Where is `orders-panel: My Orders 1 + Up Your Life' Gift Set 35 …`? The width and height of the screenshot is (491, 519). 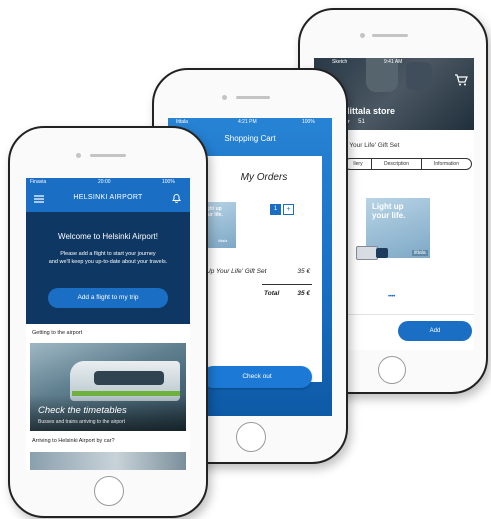 orders-panel: My Orders 1 + Up Your Life' Gift Set 35 … is located at coordinates (264, 269).